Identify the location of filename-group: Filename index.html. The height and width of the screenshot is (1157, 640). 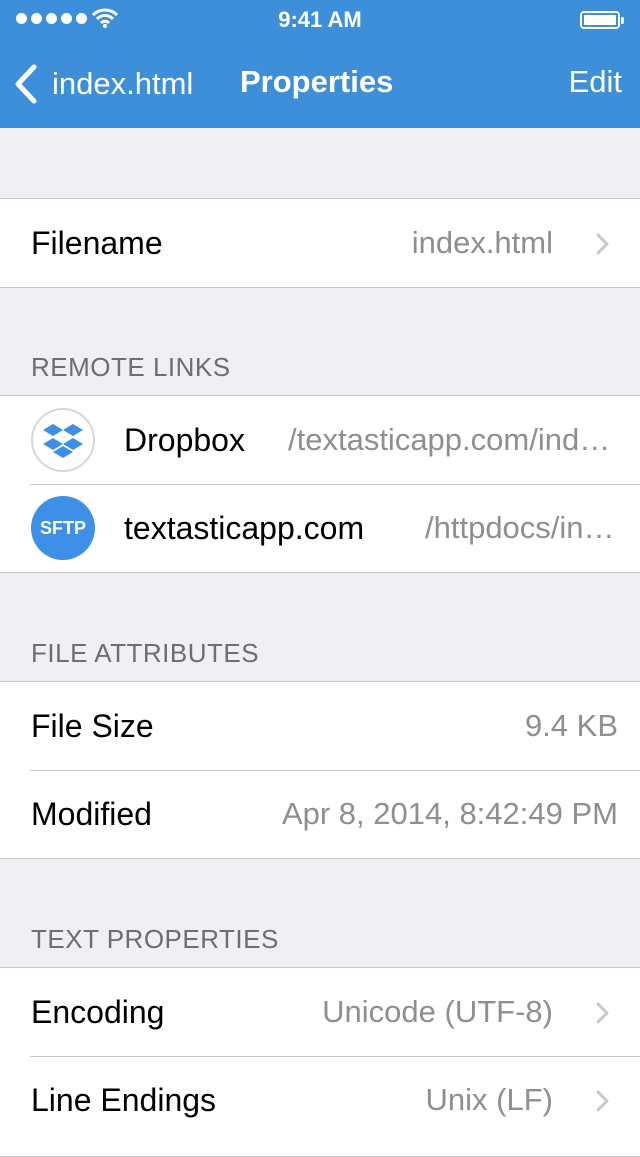
(320, 243).